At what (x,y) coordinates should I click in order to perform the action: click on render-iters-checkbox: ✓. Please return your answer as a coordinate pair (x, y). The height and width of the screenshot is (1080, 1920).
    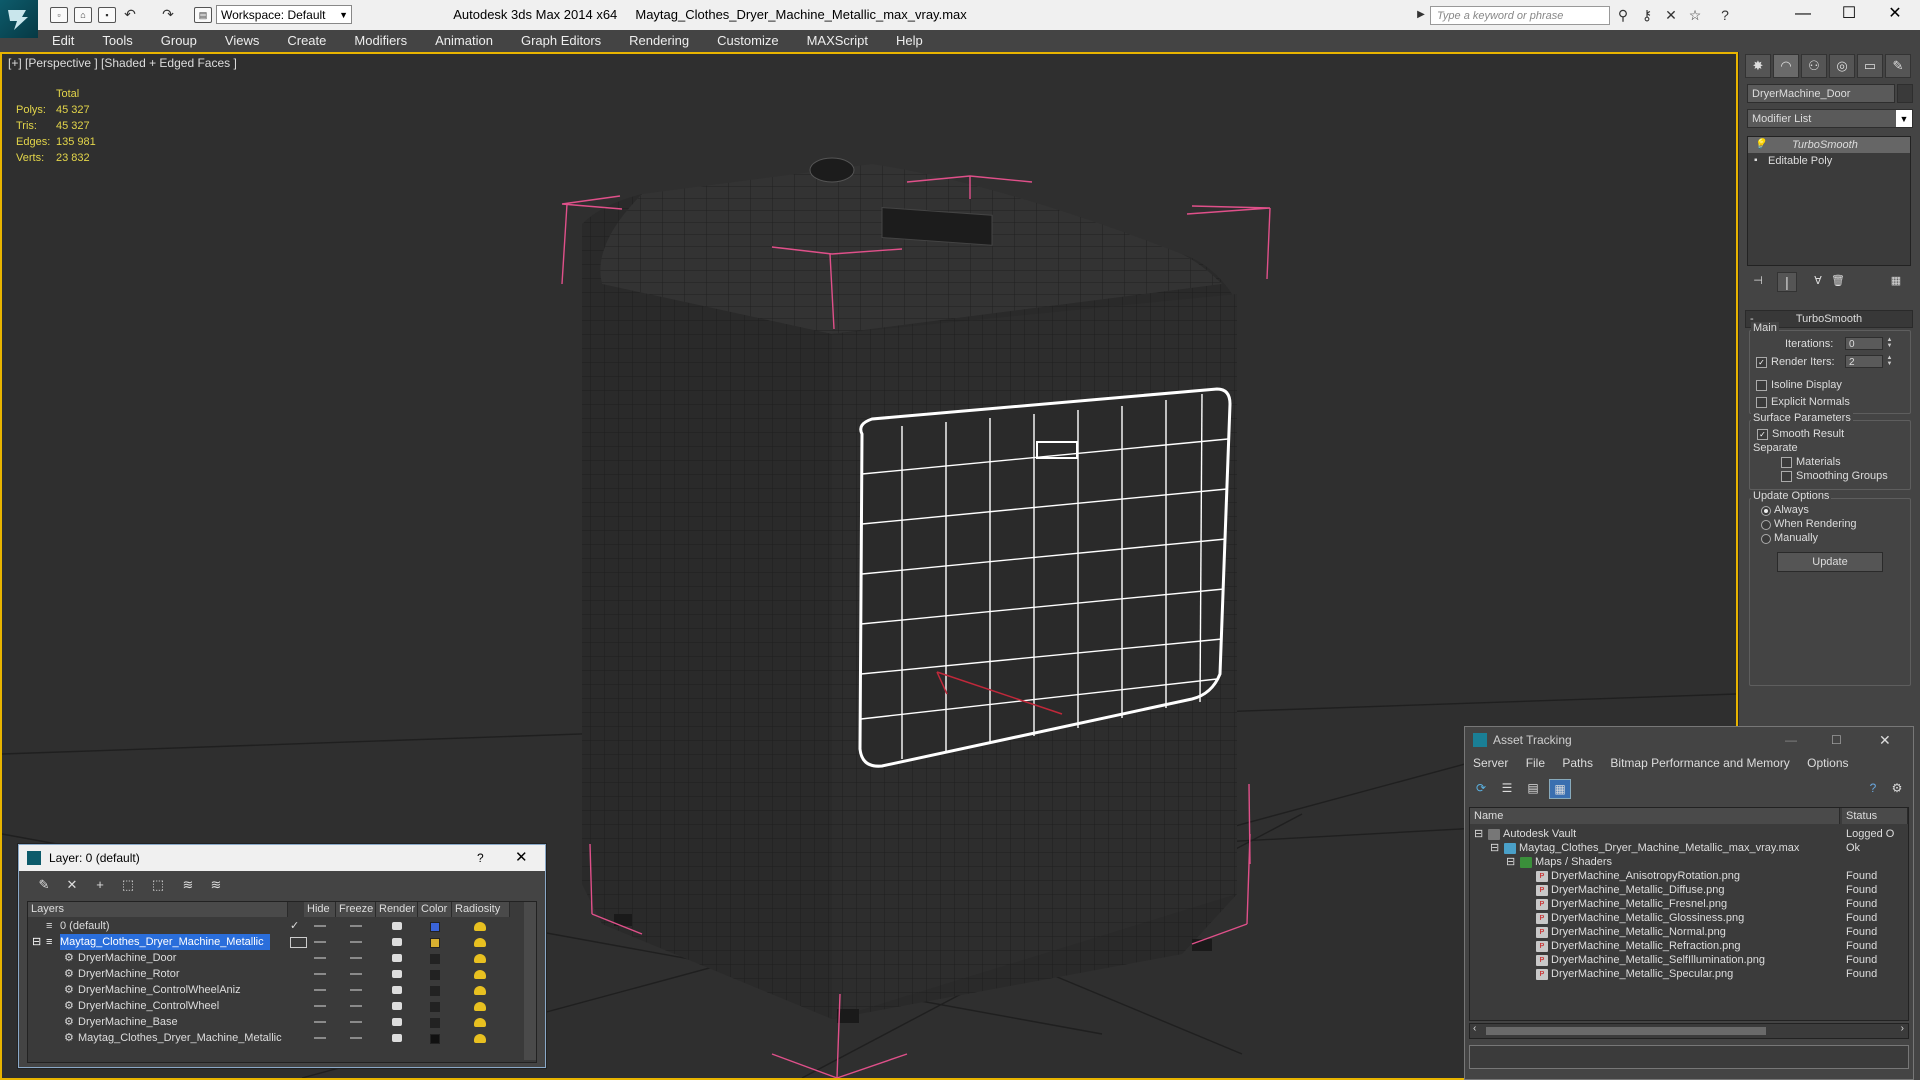
    Looking at the image, I should click on (1761, 362).